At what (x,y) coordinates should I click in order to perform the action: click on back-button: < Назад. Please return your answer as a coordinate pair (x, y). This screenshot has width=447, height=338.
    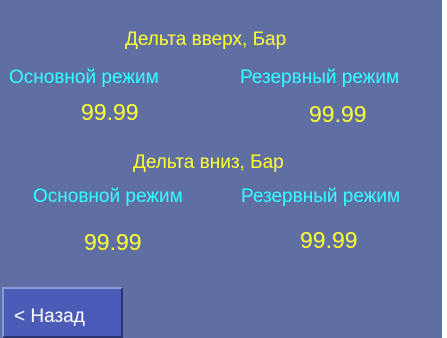
    Looking at the image, I should click on (62, 312).